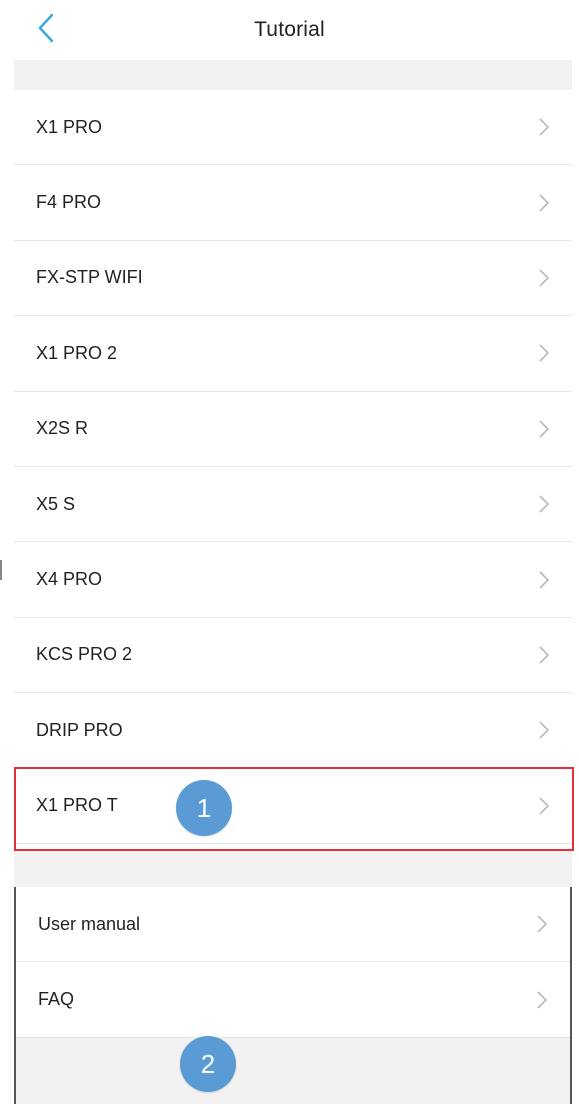 The width and height of the screenshot is (579, 1104). What do you see at coordinates (69, 126) in the screenshot?
I see `product-label: X1 PRO` at bounding box center [69, 126].